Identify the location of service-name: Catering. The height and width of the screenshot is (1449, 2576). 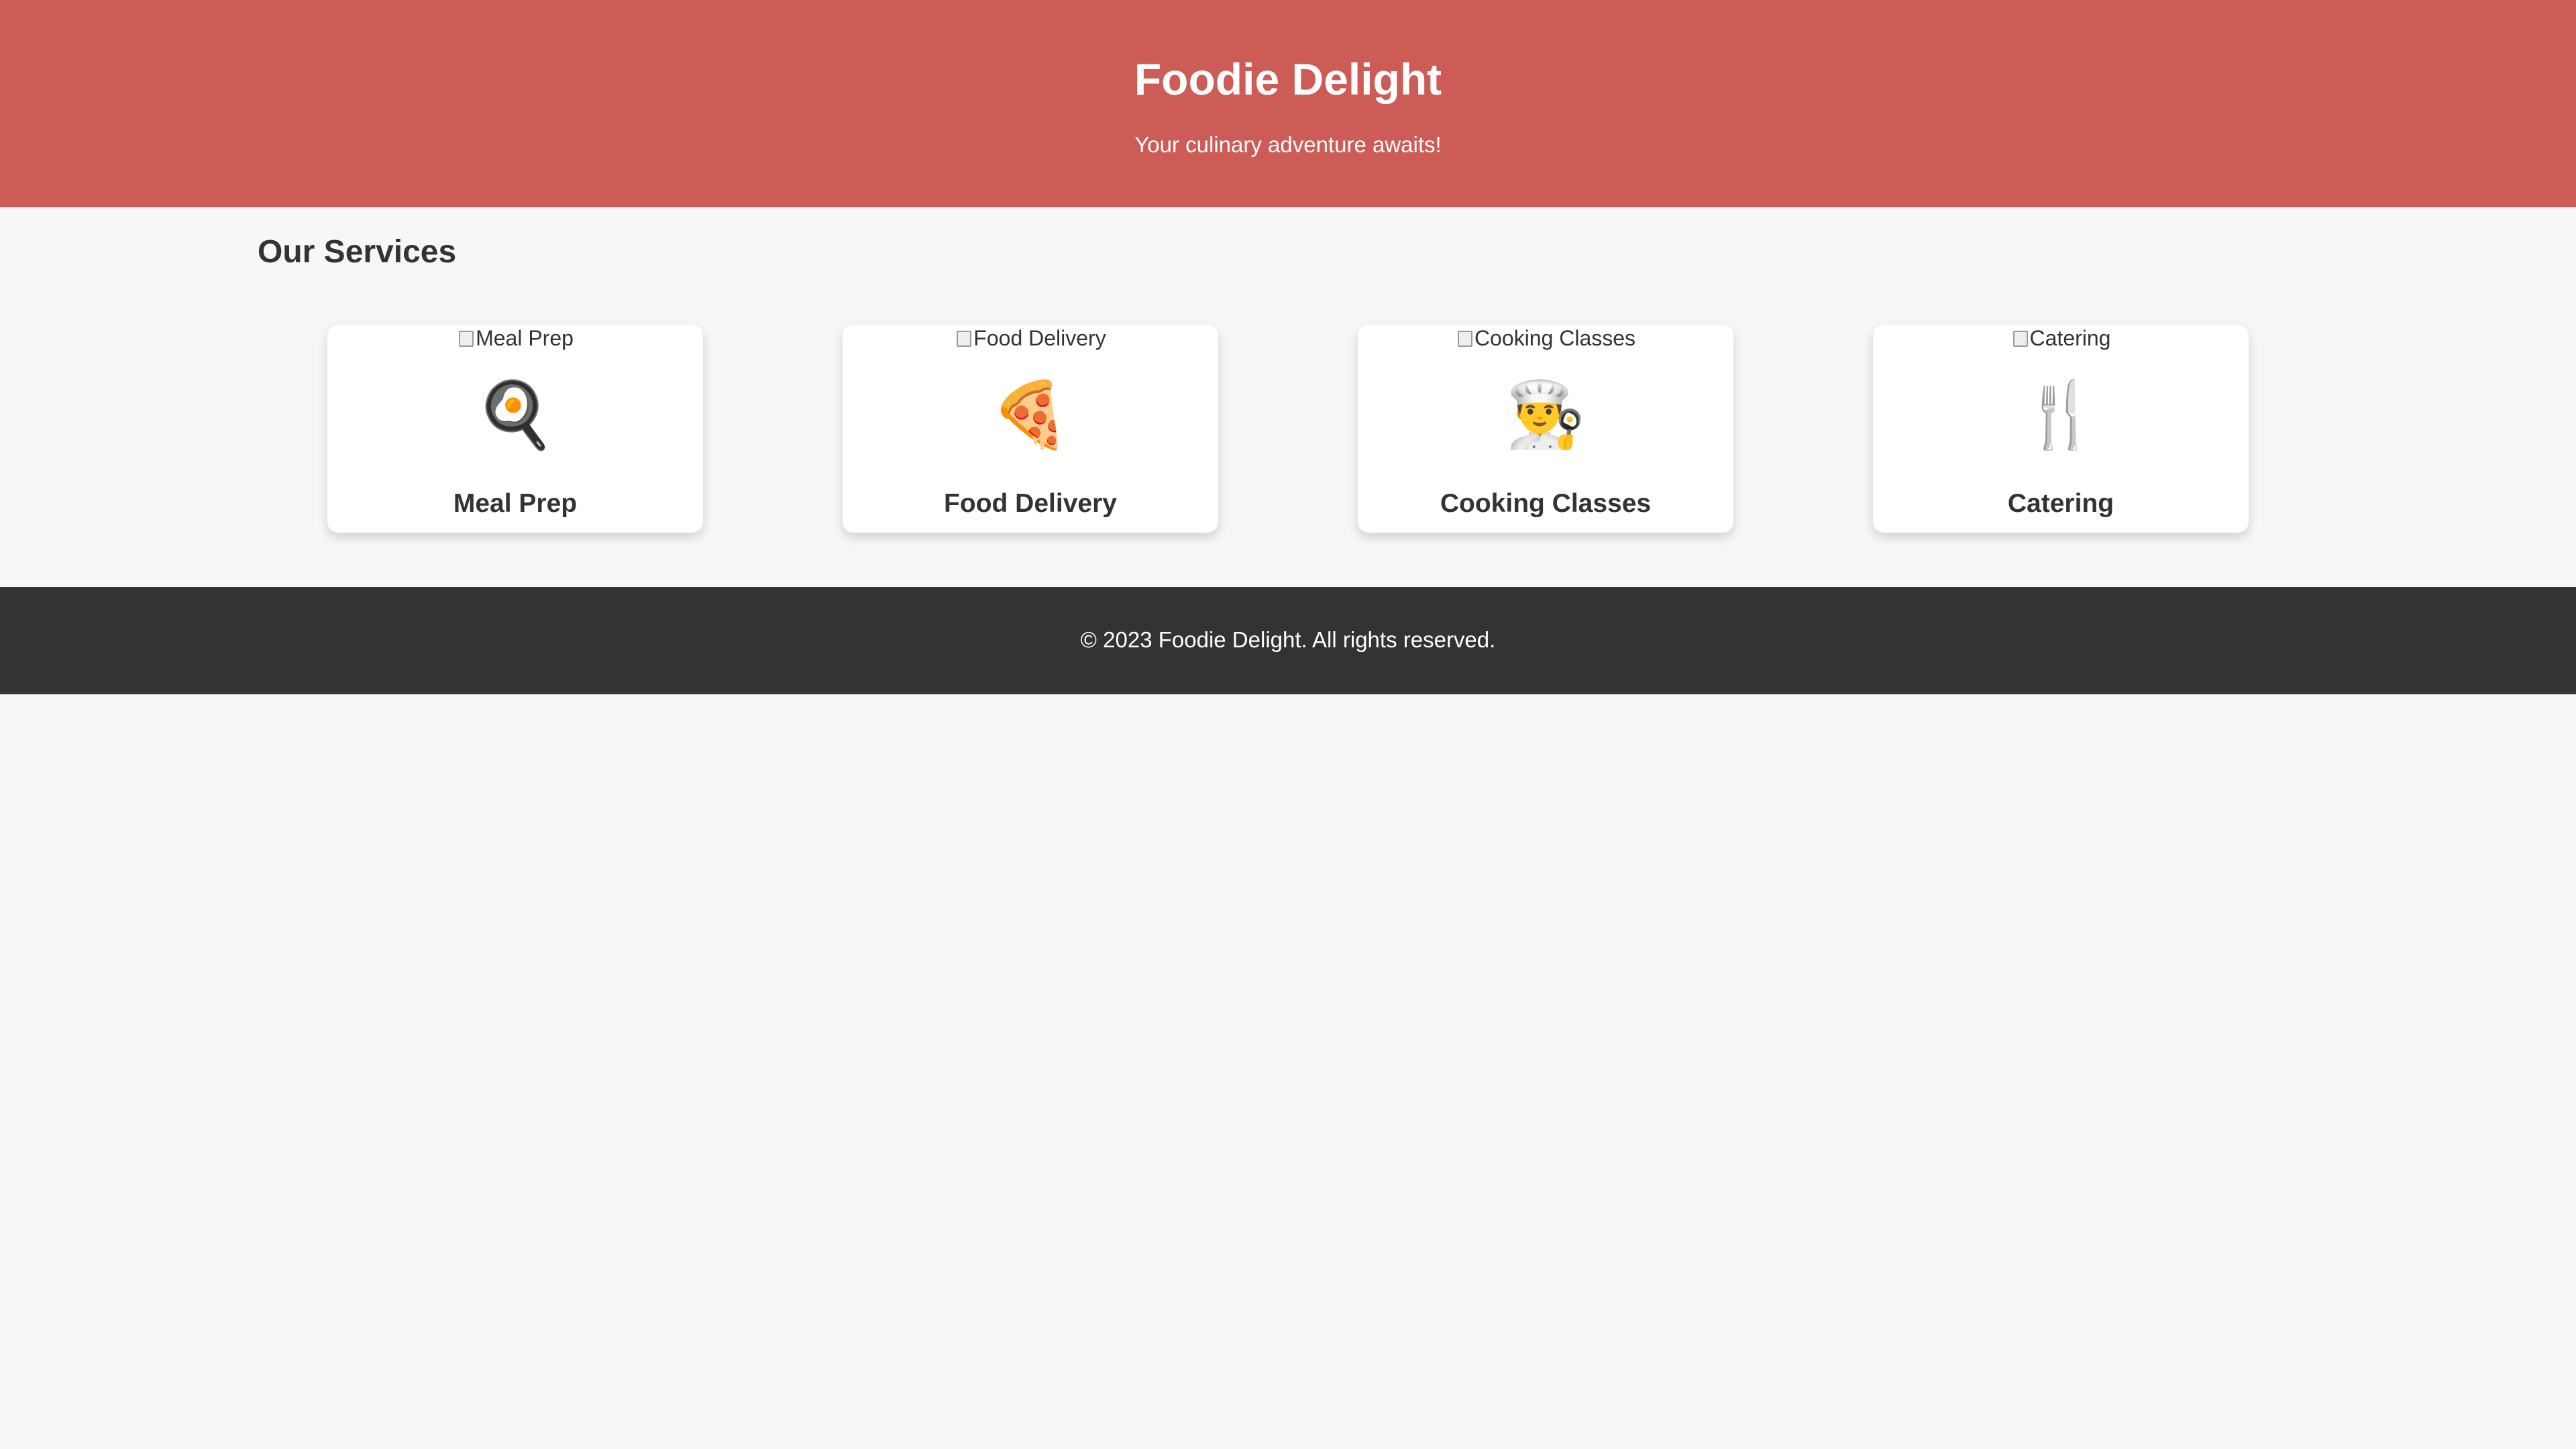
(2060, 503).